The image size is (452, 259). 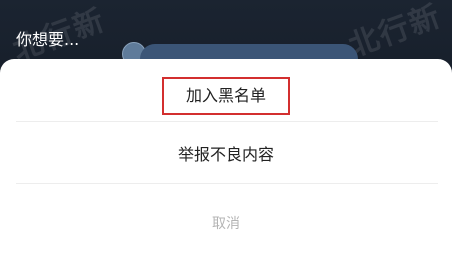 What do you see at coordinates (226, 155) in the screenshot?
I see `report-content-button: 举报不良内容` at bounding box center [226, 155].